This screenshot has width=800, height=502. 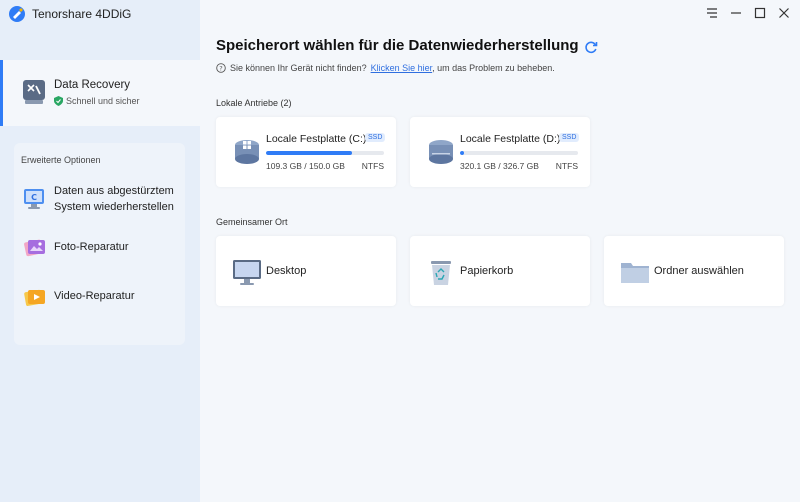 I want to click on drive-size: 320.1 GB / 326.7 GB, so click(x=499, y=166).